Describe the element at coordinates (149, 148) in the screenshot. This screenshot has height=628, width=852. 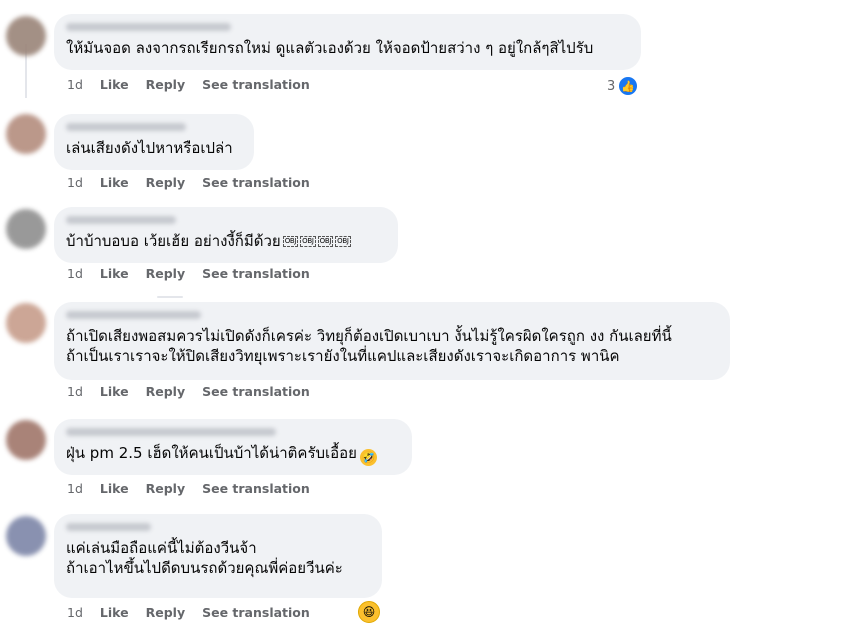
I see `comment-text: เล่นเสียงดังไปหาหรือเปล่า` at that location.